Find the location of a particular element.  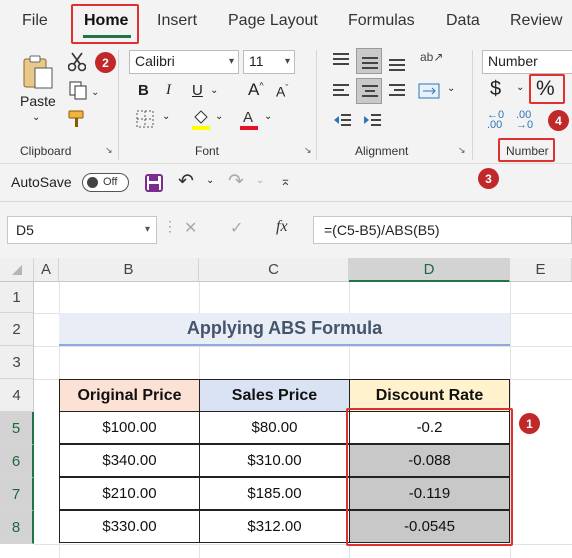

column-header-a: A is located at coordinates (46, 270).